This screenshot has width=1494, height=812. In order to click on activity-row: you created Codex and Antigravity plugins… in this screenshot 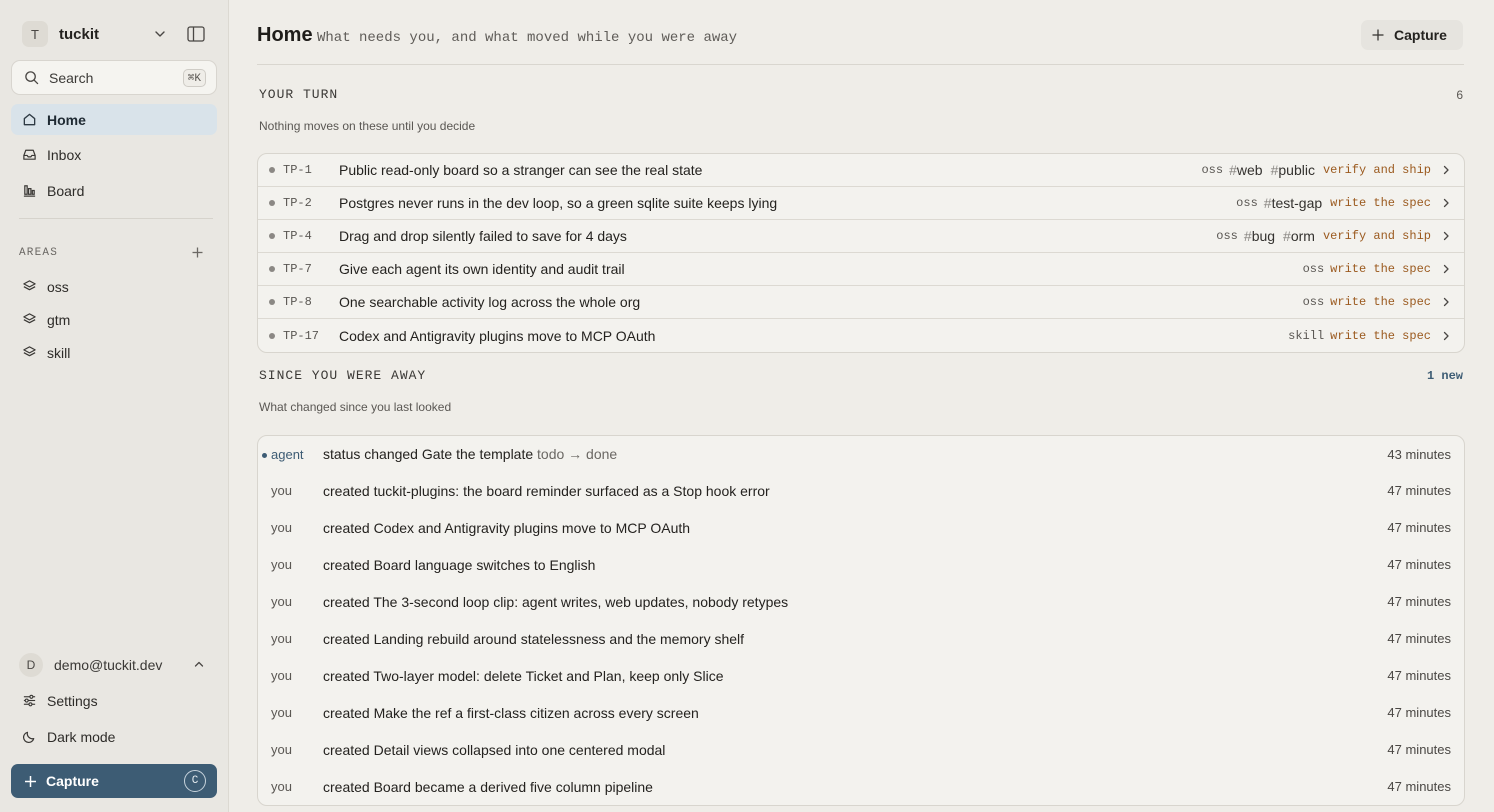, I will do `click(861, 527)`.